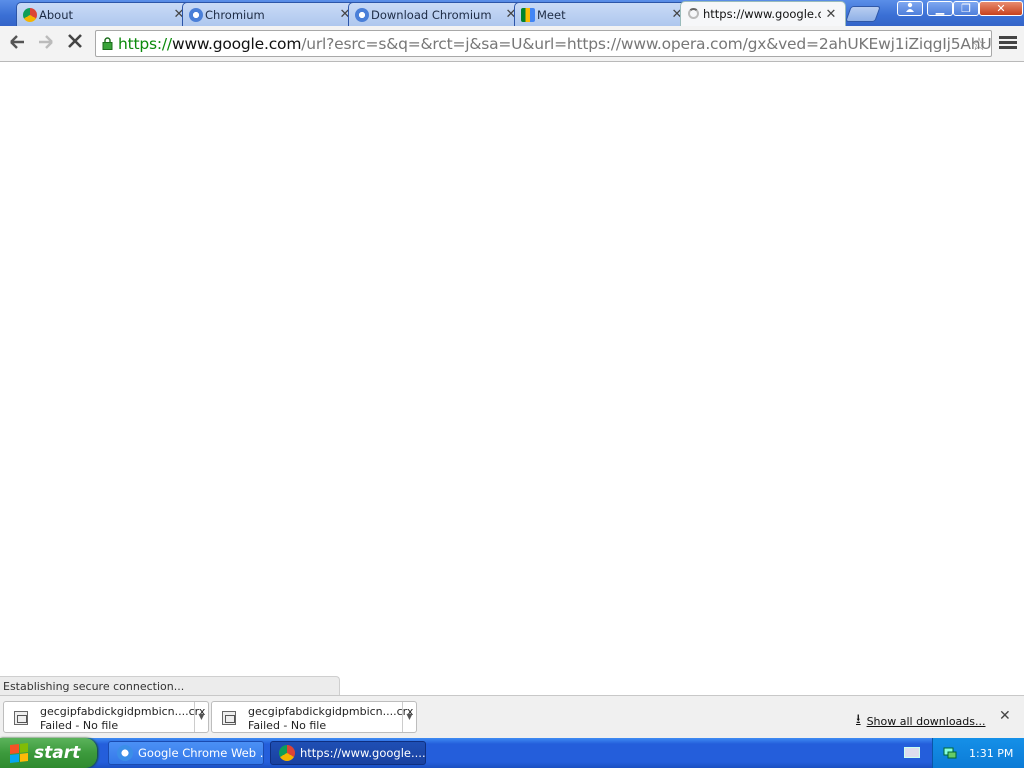 This screenshot has height=768, width=1024. What do you see at coordinates (19, 753) in the screenshot?
I see `windows-logo-icon` at bounding box center [19, 753].